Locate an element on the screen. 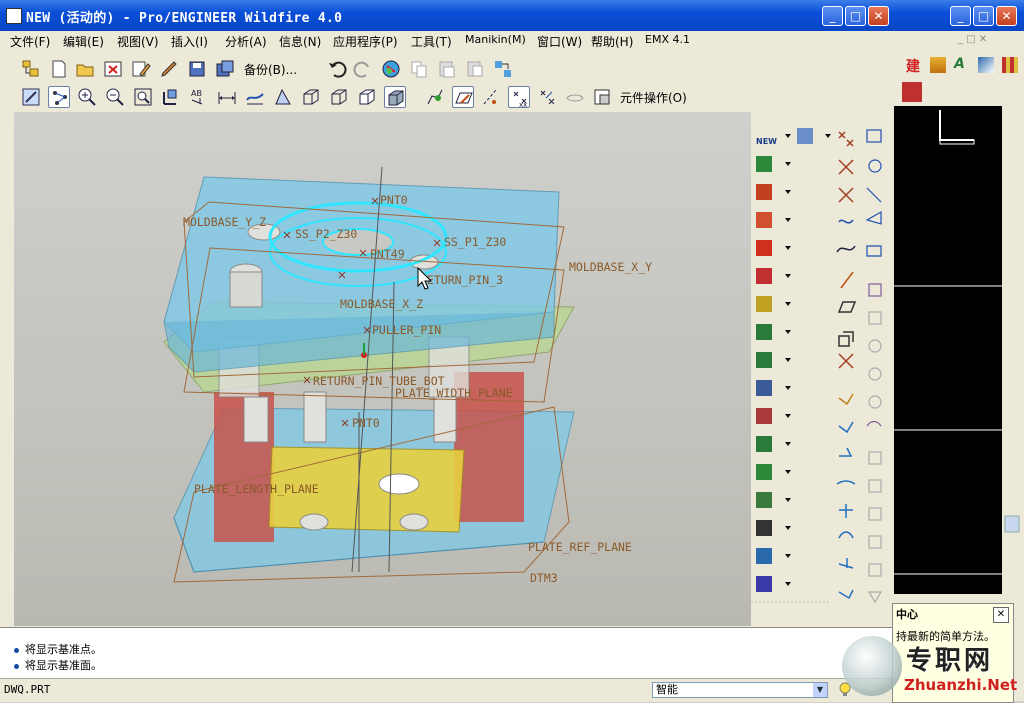 This screenshot has width=1024, height=703. repaint-icon is located at coordinates (31, 97).